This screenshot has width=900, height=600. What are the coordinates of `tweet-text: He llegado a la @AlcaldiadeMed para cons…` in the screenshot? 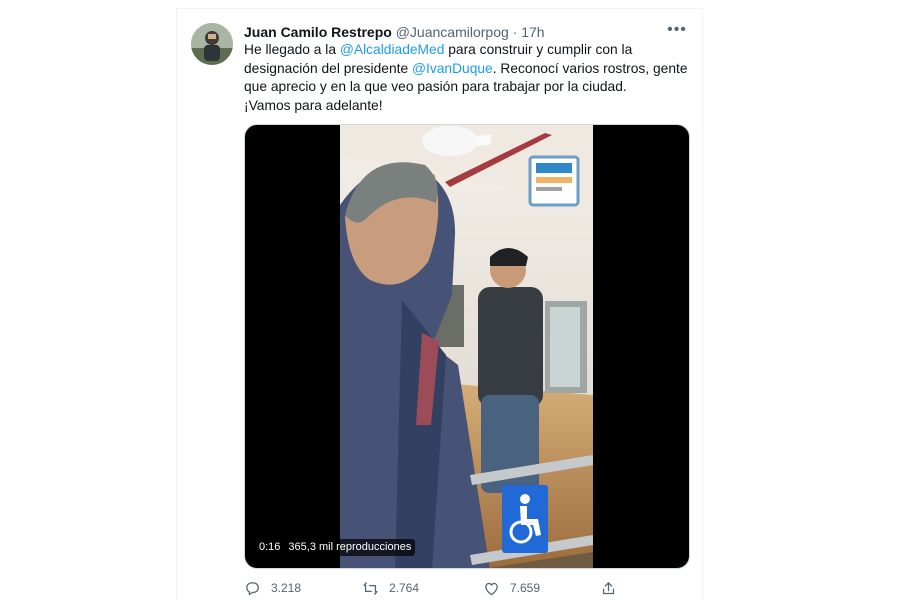 It's located at (467, 78).